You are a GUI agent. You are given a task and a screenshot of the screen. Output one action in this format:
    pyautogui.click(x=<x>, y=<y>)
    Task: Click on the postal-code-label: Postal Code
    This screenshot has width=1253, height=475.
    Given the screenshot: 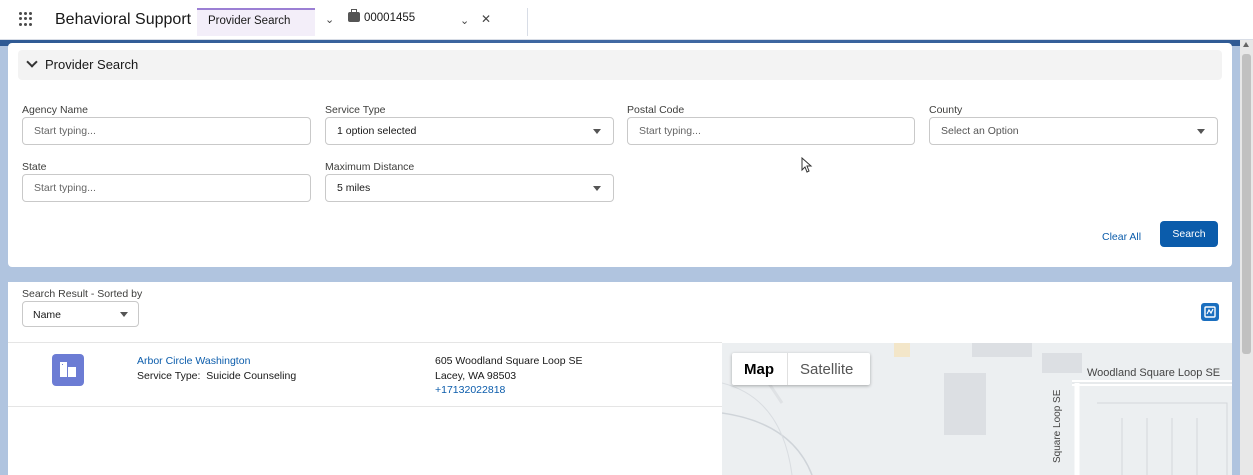 What is the action you would take?
    pyautogui.click(x=656, y=110)
    